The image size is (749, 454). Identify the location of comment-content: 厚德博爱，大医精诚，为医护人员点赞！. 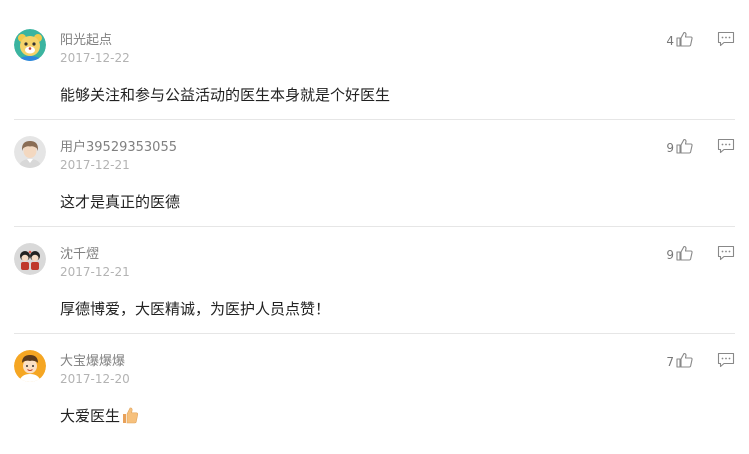
(195, 309).